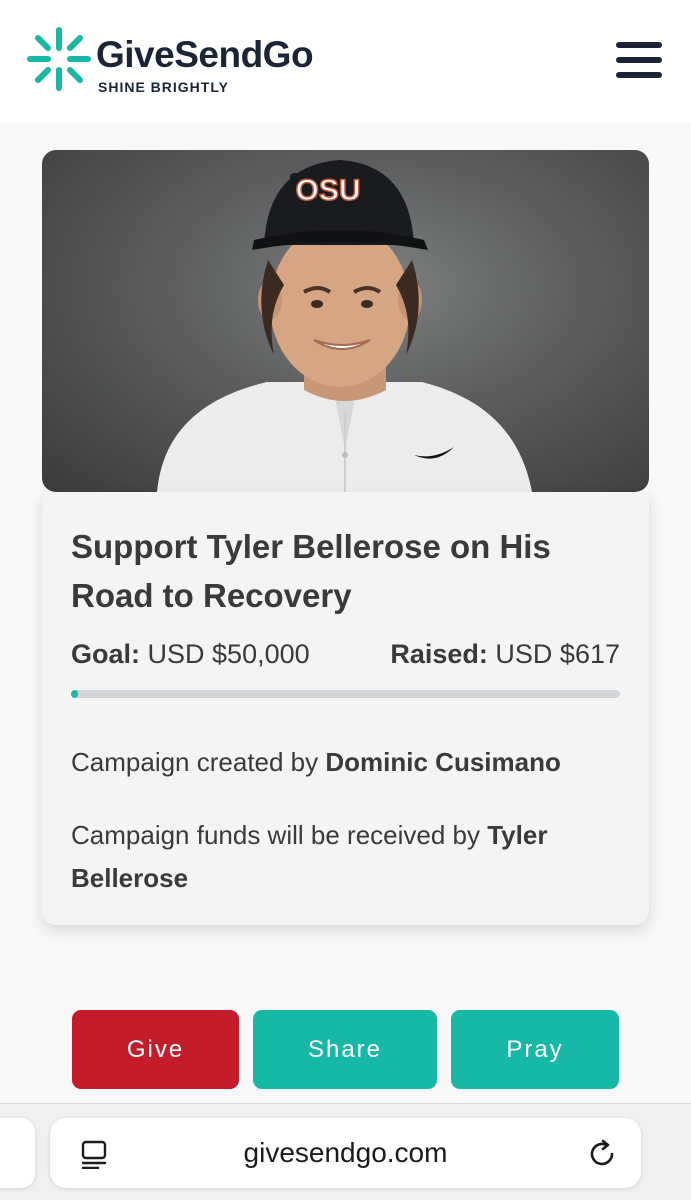 This screenshot has height=1200, width=691. I want to click on campaign-creator-line: Campaign created by Dominic Cusimano, so click(351, 762).